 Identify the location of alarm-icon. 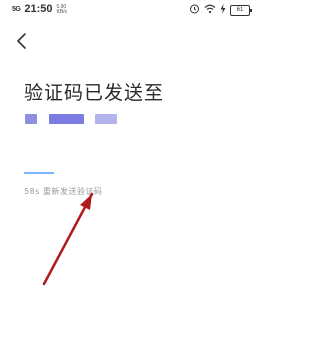
(194, 10).